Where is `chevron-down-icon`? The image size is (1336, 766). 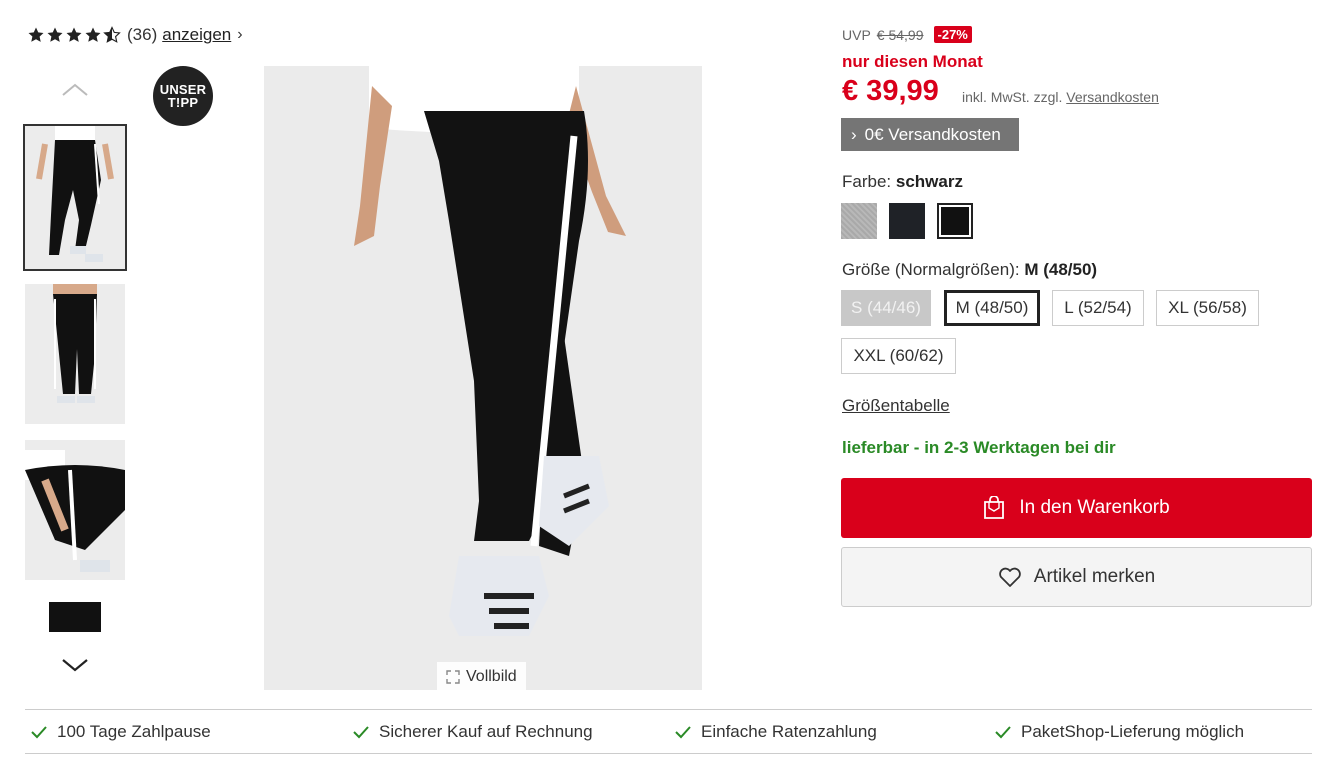 chevron-down-icon is located at coordinates (75, 665).